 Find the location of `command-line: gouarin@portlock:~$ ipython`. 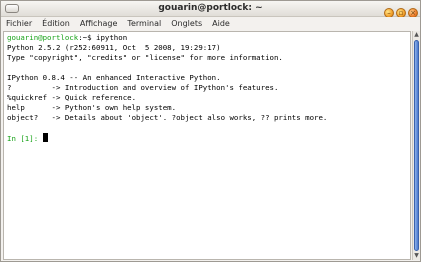

command-line: gouarin@portlock:~$ ipython is located at coordinates (67, 38).